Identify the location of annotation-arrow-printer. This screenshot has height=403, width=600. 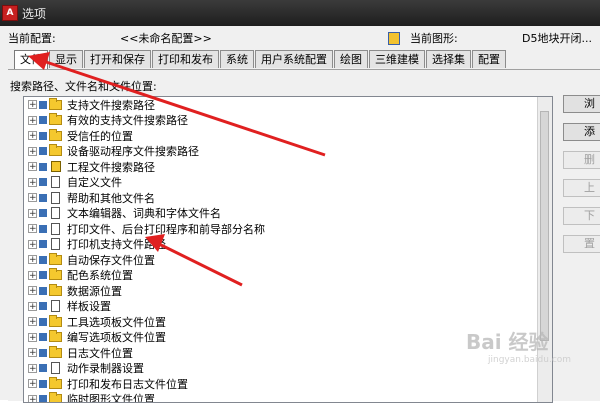
(198, 263).